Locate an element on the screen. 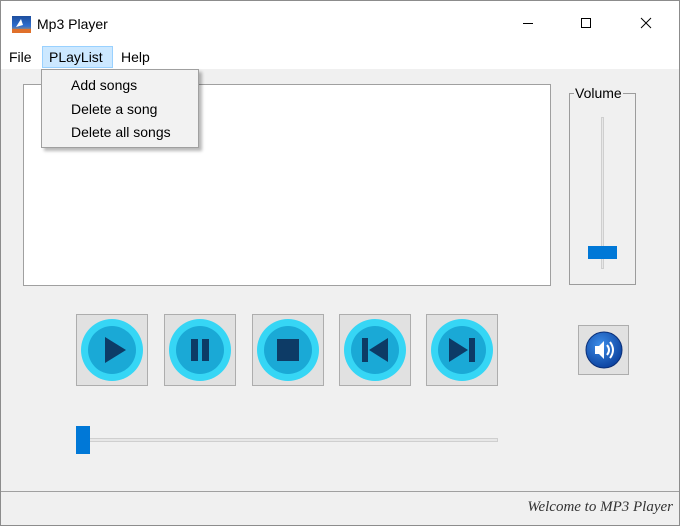 Image resolution: width=682 pixels, height=528 pixels. next-button is located at coordinates (462, 350).